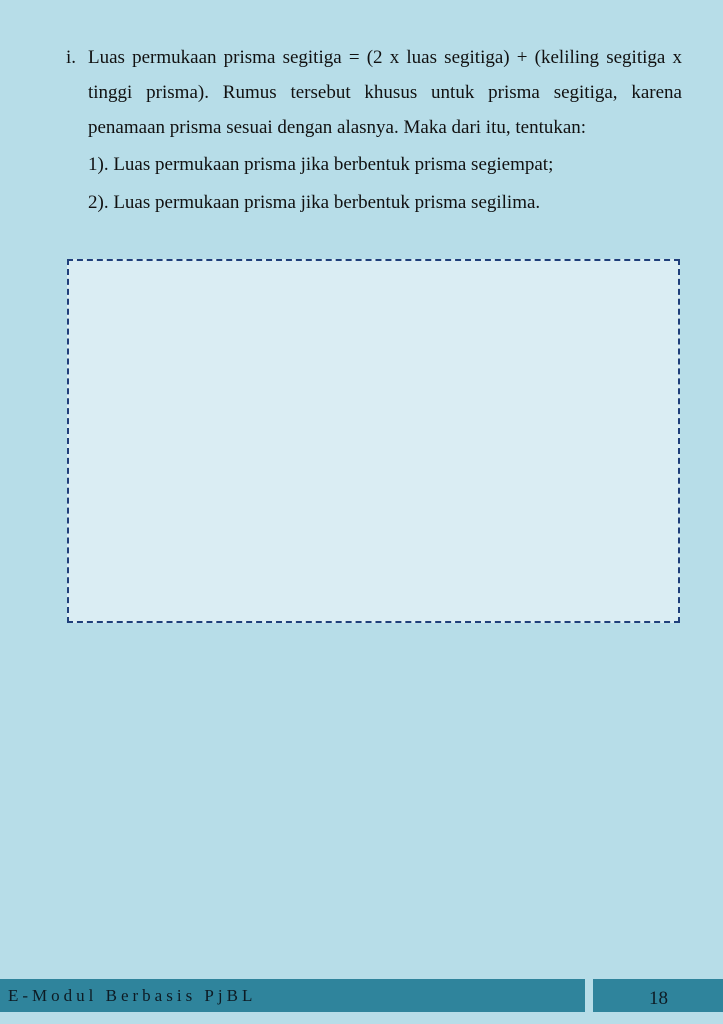 The height and width of the screenshot is (1024, 723). I want to click on page-number: 18, so click(658, 998).